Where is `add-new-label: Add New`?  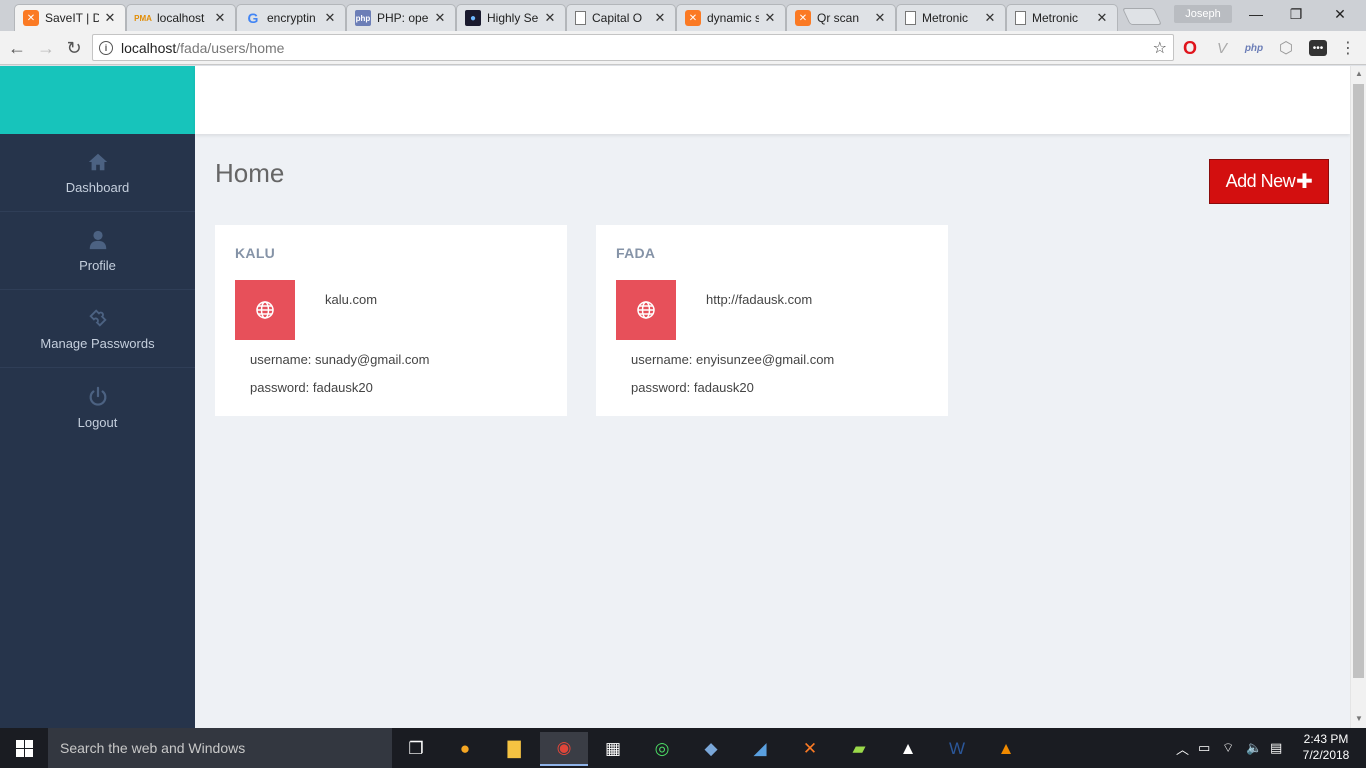 add-new-label: Add New is located at coordinates (1260, 181).